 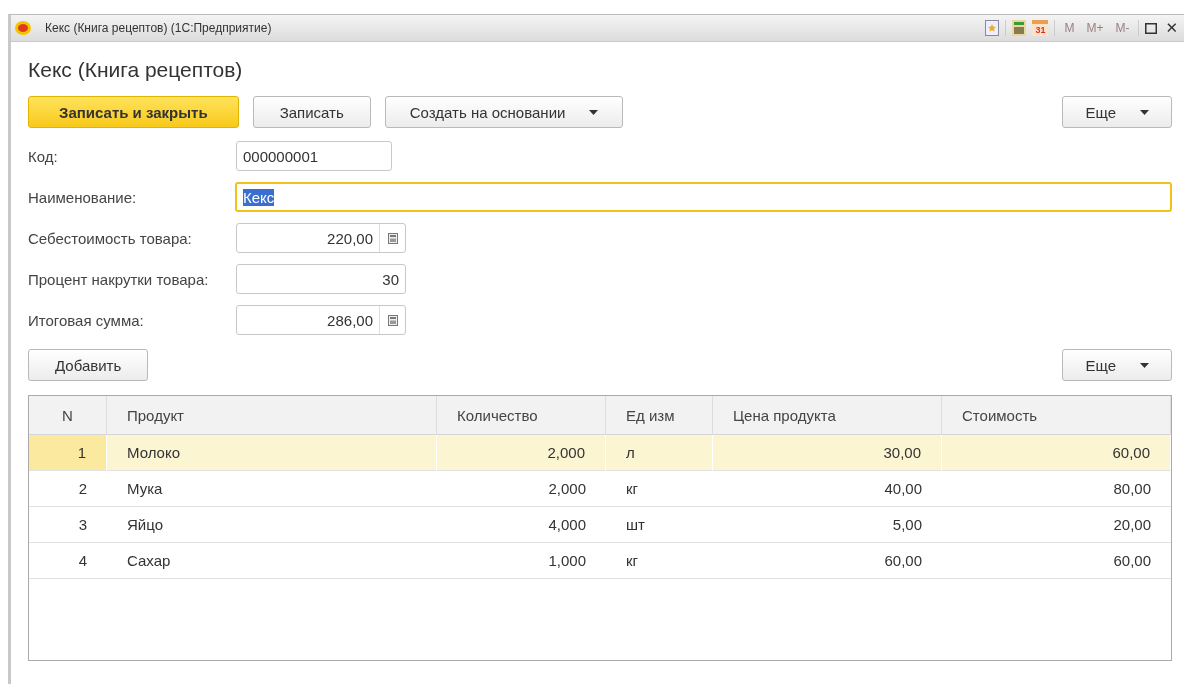 I want to click on table-cell: 2,000, so click(x=521, y=453).